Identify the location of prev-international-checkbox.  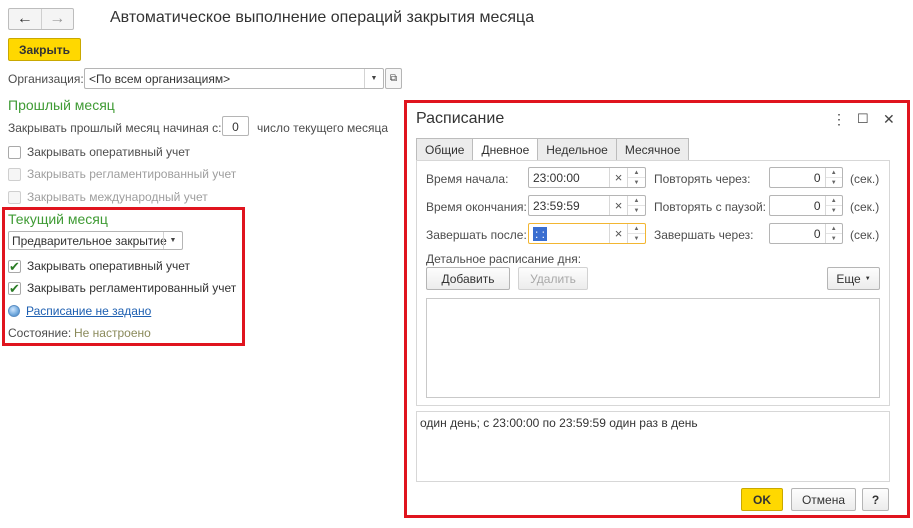
(14, 197).